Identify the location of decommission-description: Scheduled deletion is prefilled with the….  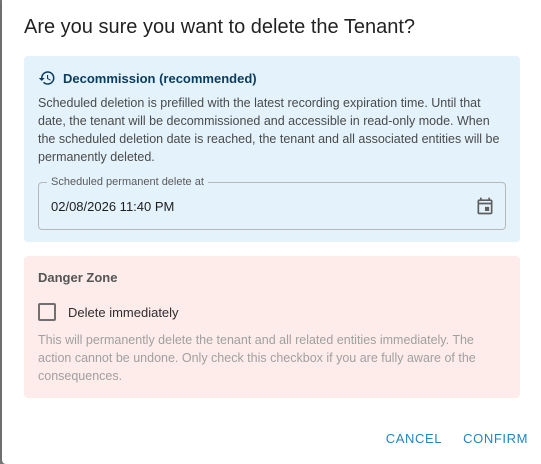
(269, 130).